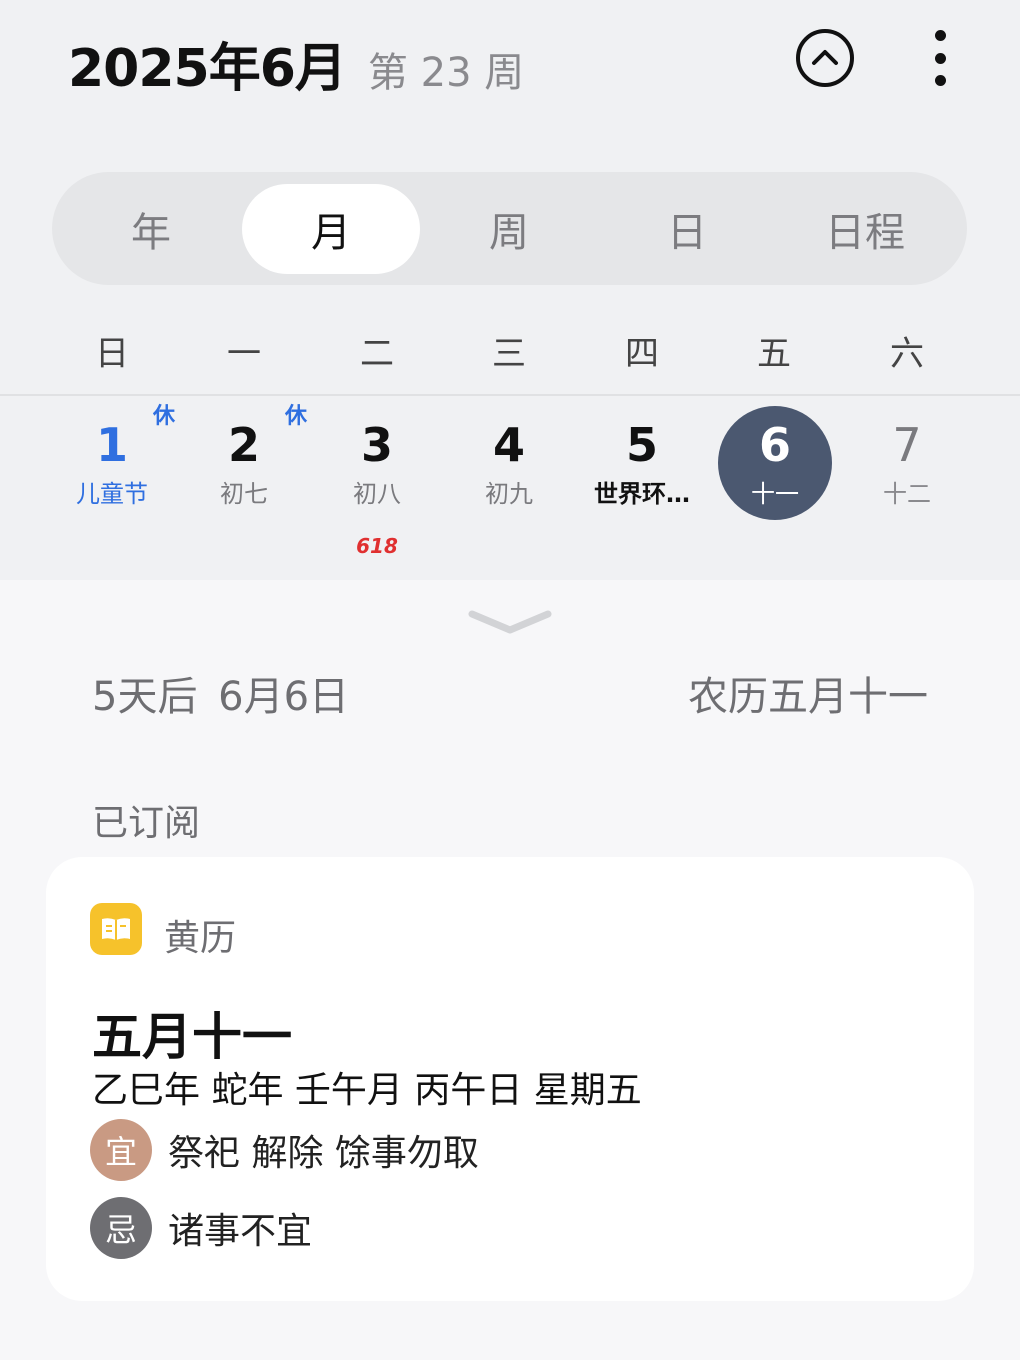  Describe the element at coordinates (244, 494) in the screenshot. I see `day-subtitle: 初七` at that location.